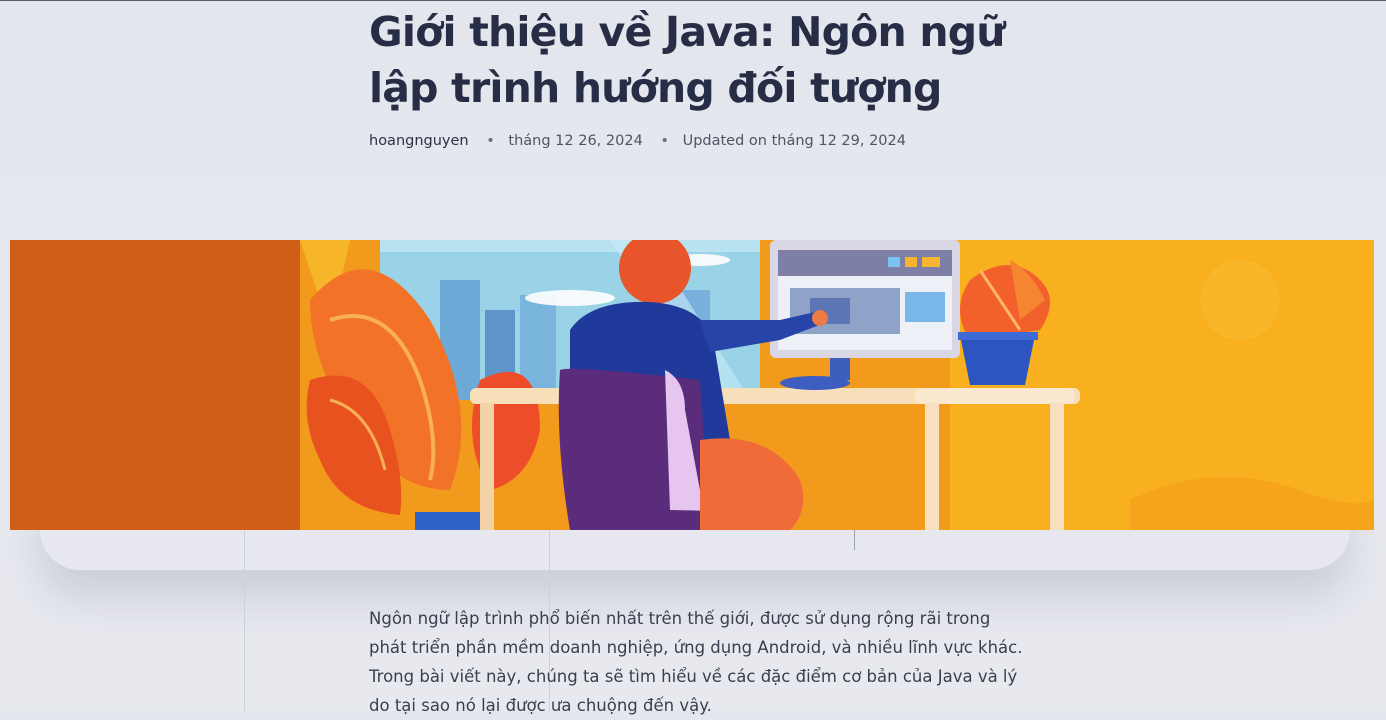 The height and width of the screenshot is (720, 1386). What do you see at coordinates (794, 141) in the screenshot?
I see `updated-date: Updated on tháng 12 29, 2024` at bounding box center [794, 141].